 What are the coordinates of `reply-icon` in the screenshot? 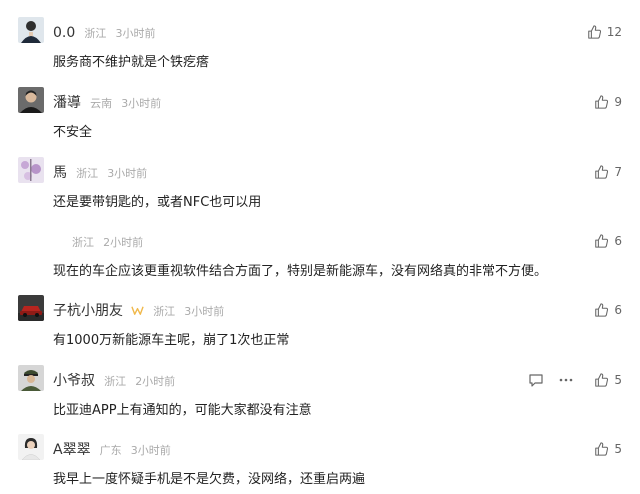 It's located at (536, 380).